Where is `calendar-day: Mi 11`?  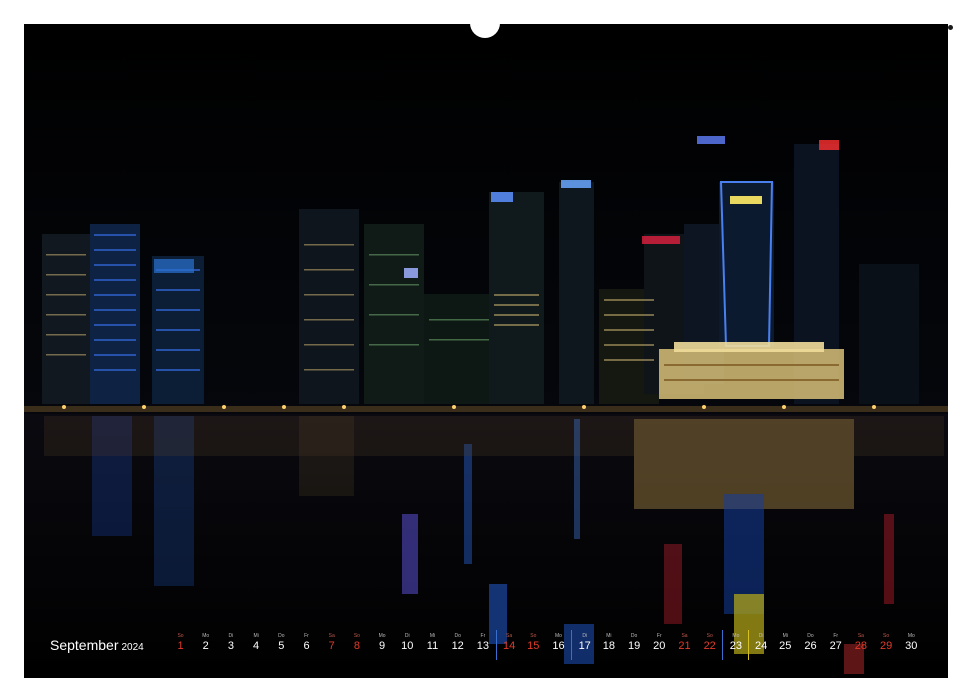
calendar-day: Mi 11 is located at coordinates (432, 645).